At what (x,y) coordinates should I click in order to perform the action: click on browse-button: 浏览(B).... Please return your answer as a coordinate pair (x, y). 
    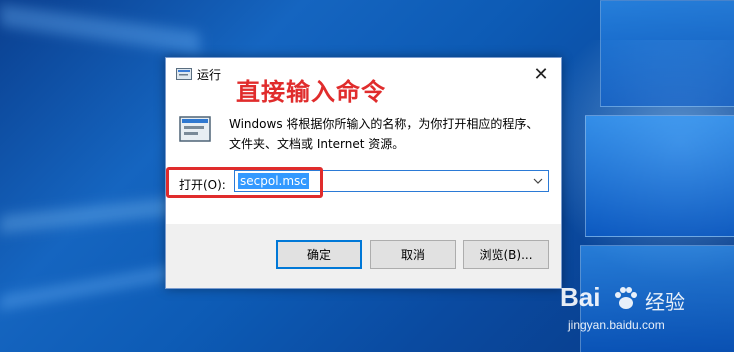
    Looking at the image, I should click on (506, 254).